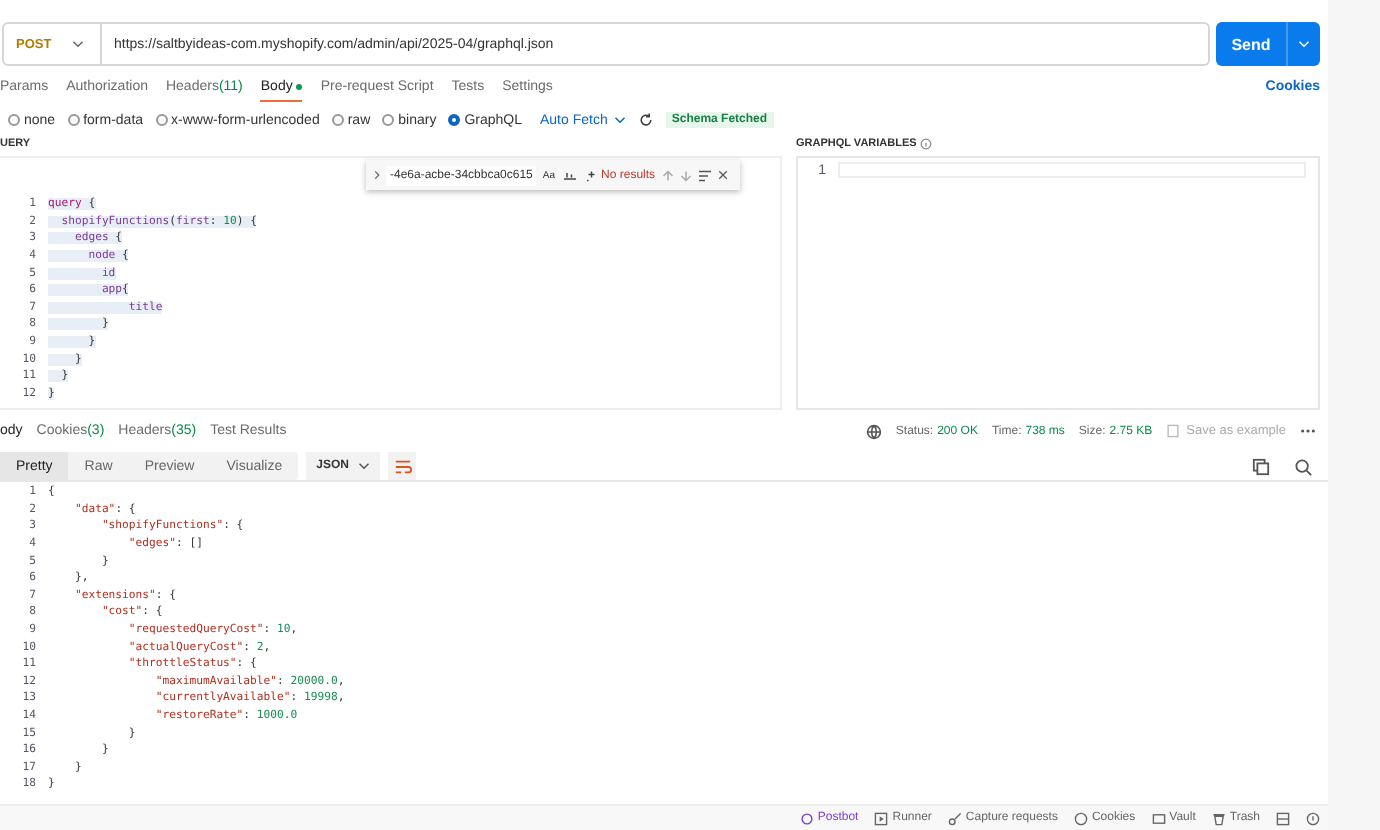 This screenshot has height=830, width=1380. I want to click on lines-icon, so click(704, 175).